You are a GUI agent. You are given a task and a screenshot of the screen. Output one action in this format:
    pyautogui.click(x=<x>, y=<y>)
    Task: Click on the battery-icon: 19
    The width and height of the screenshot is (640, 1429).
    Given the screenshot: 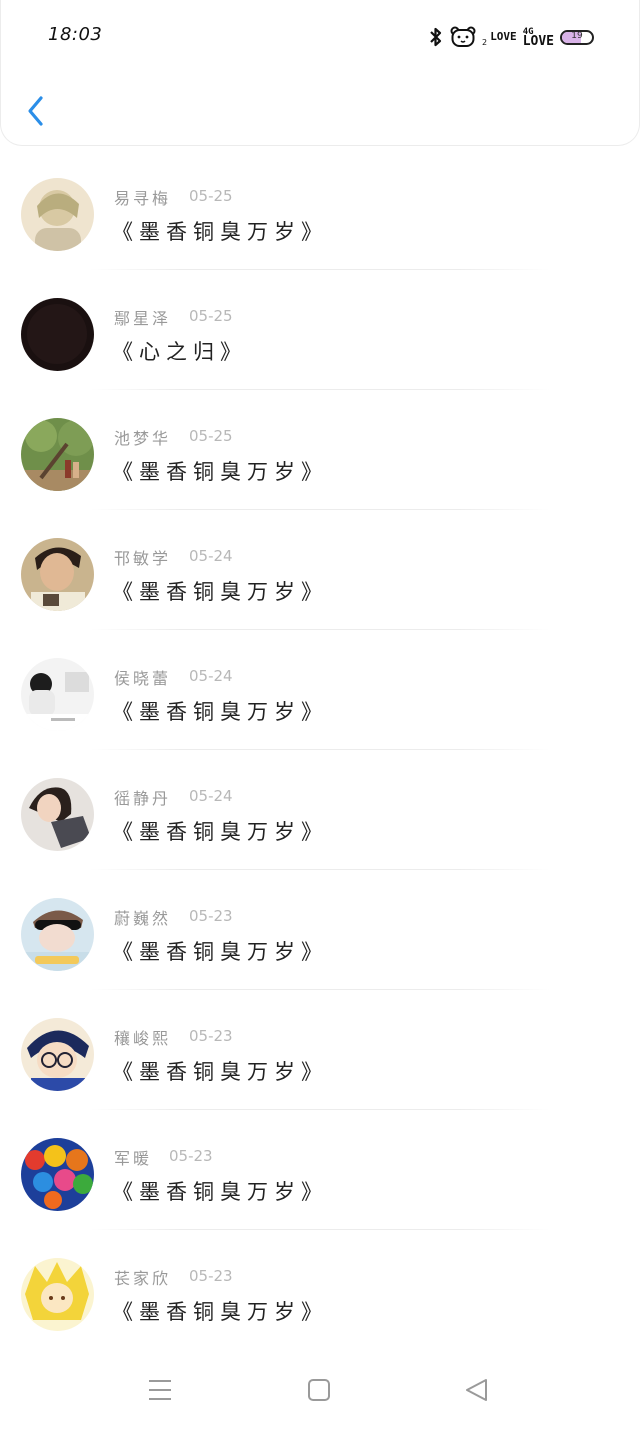 What is the action you would take?
    pyautogui.click(x=577, y=37)
    